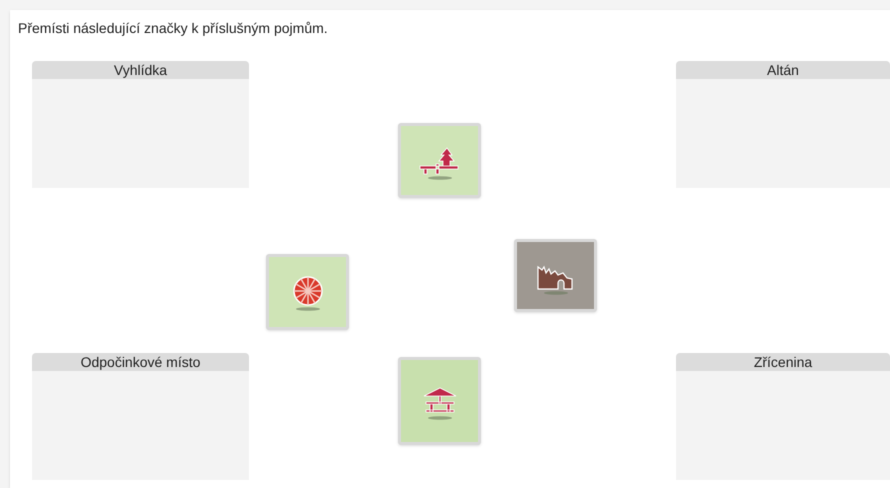 The width and height of the screenshot is (890, 488). Describe the element at coordinates (783, 70) in the screenshot. I see `zone-label: Altán` at that location.